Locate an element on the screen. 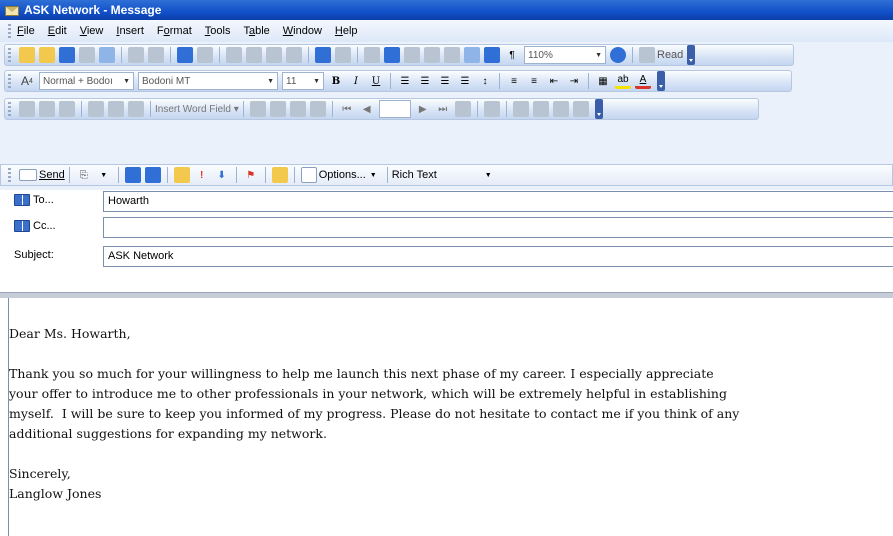 The width and height of the screenshot is (893, 536). high-importance-icon: ! is located at coordinates (202, 175).